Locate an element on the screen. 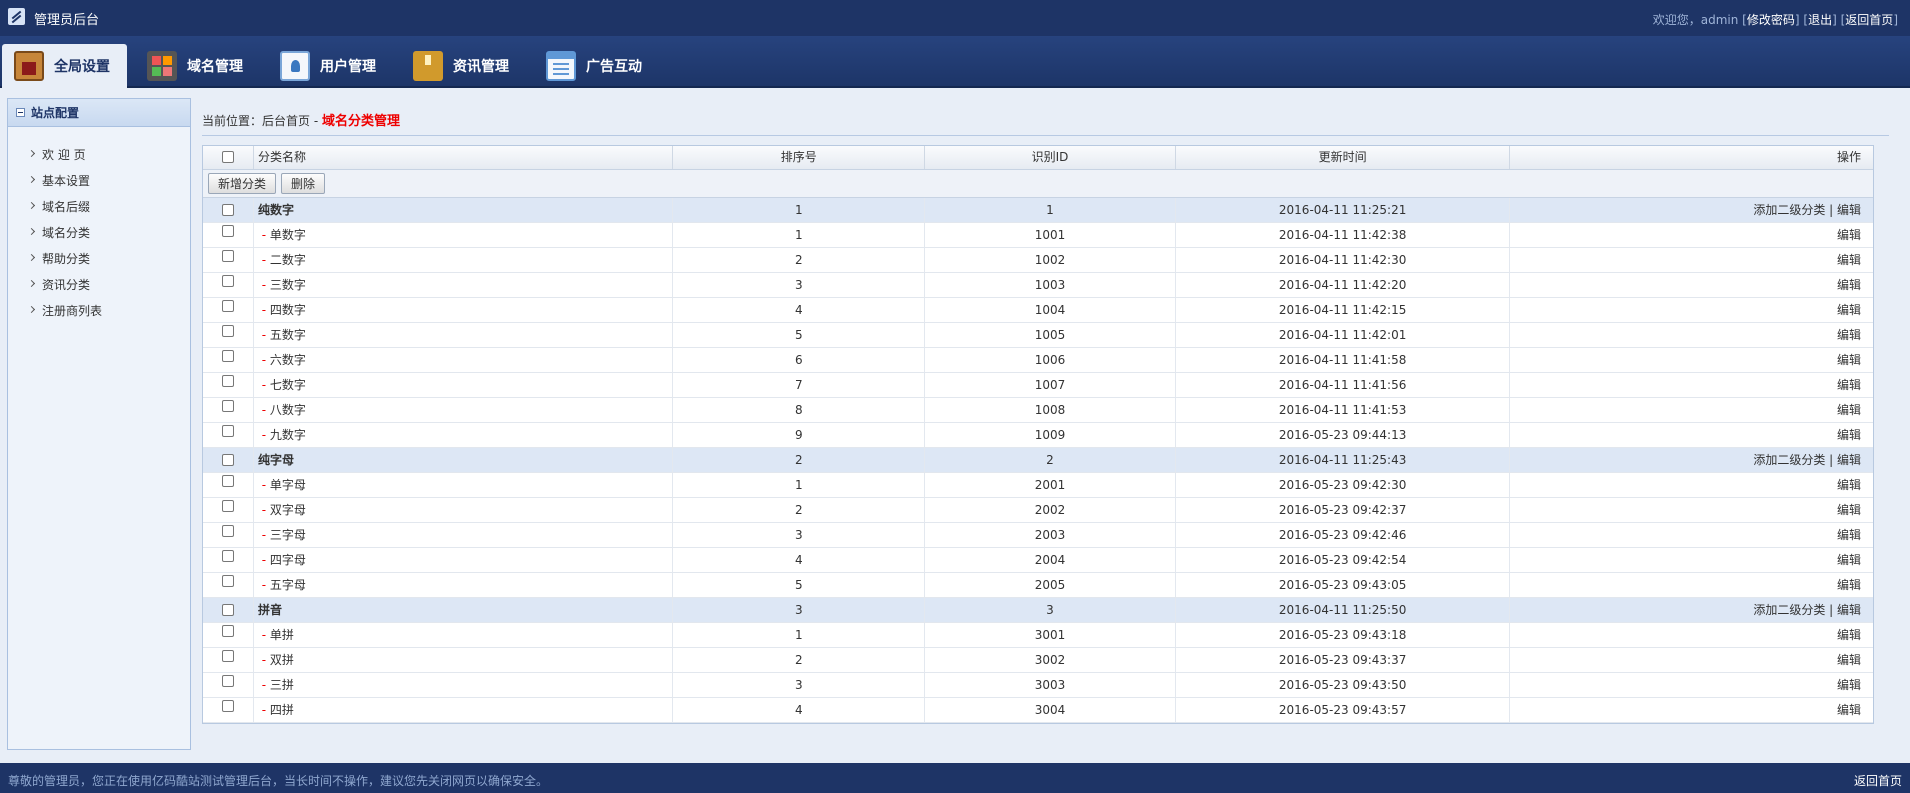 This screenshot has height=793, width=1910. logout-link: 退出 is located at coordinates (1820, 20).